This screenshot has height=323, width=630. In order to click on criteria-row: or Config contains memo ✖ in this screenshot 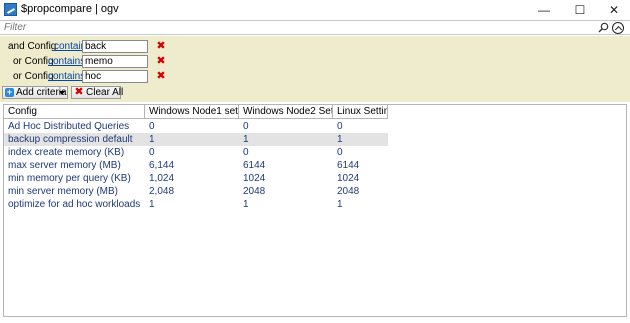, I will do `click(100, 62)`.